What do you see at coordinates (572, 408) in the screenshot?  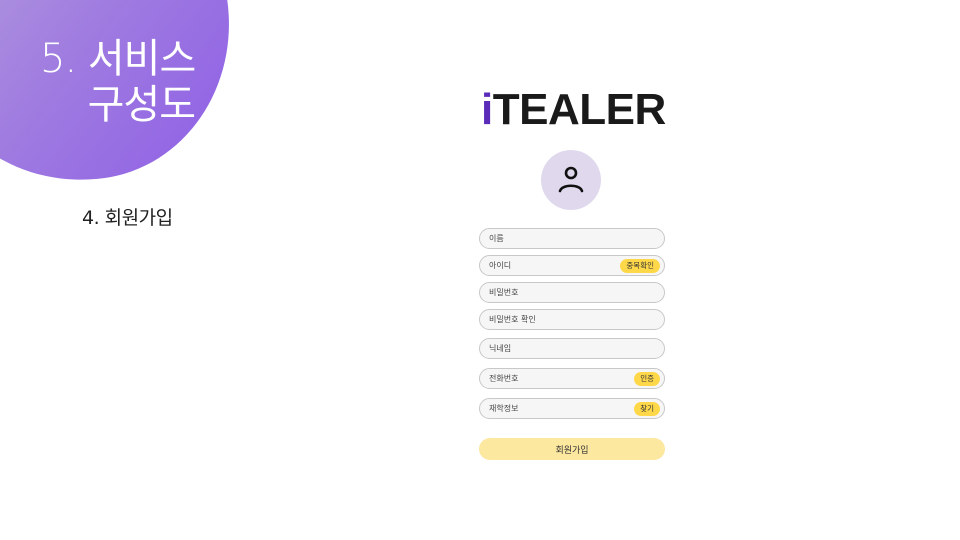 I see `school-info-field: 재학정보 찾기` at bounding box center [572, 408].